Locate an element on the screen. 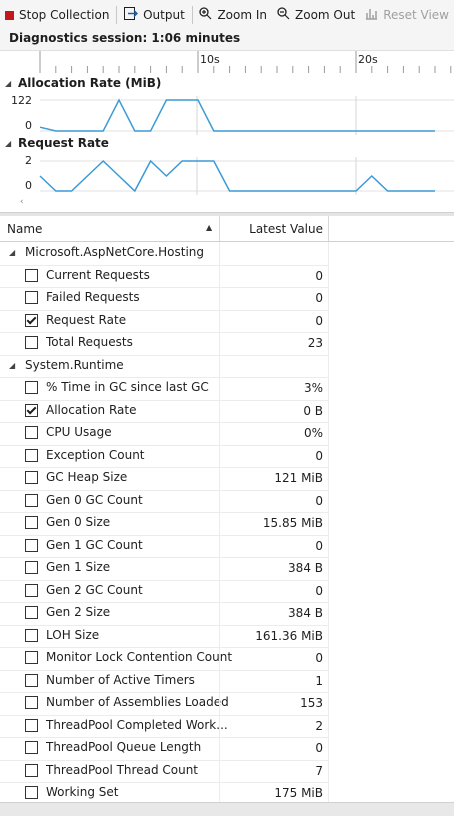 This screenshot has width=454, height=816. group-row: ◢ Microsoft.AspNetCore.Hosting is located at coordinates (227, 254).